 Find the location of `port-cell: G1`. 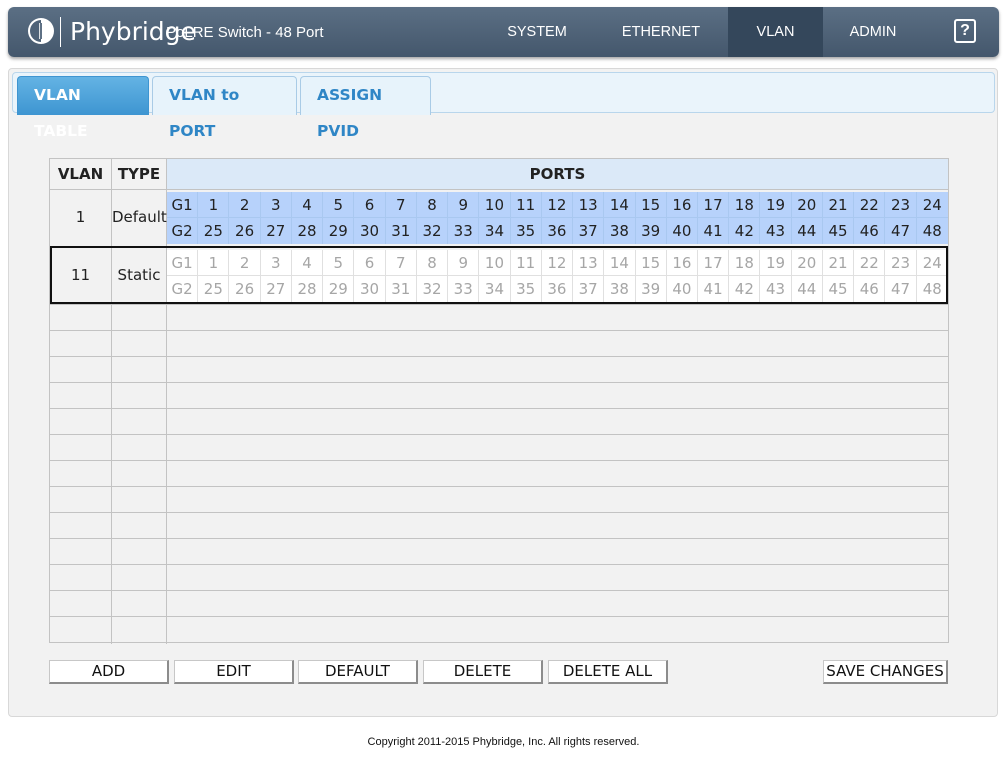

port-cell: G1 is located at coordinates (183, 205).